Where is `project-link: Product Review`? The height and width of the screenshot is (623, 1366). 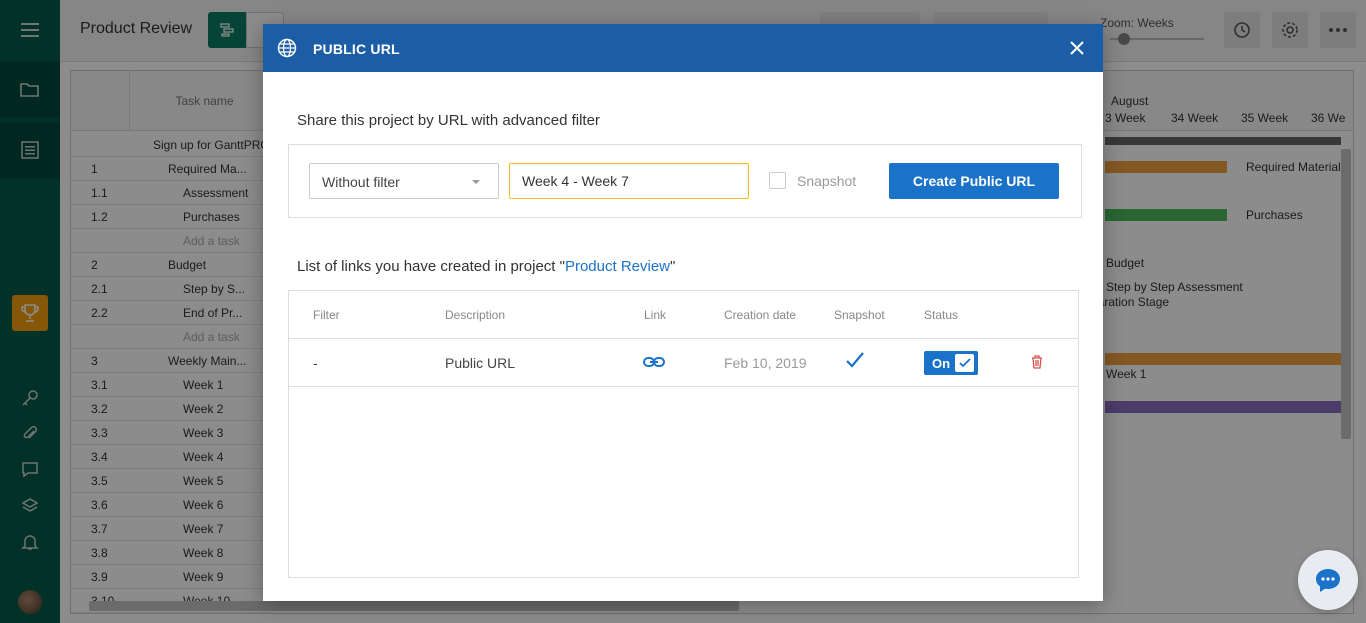 project-link: Product Review is located at coordinates (617, 266).